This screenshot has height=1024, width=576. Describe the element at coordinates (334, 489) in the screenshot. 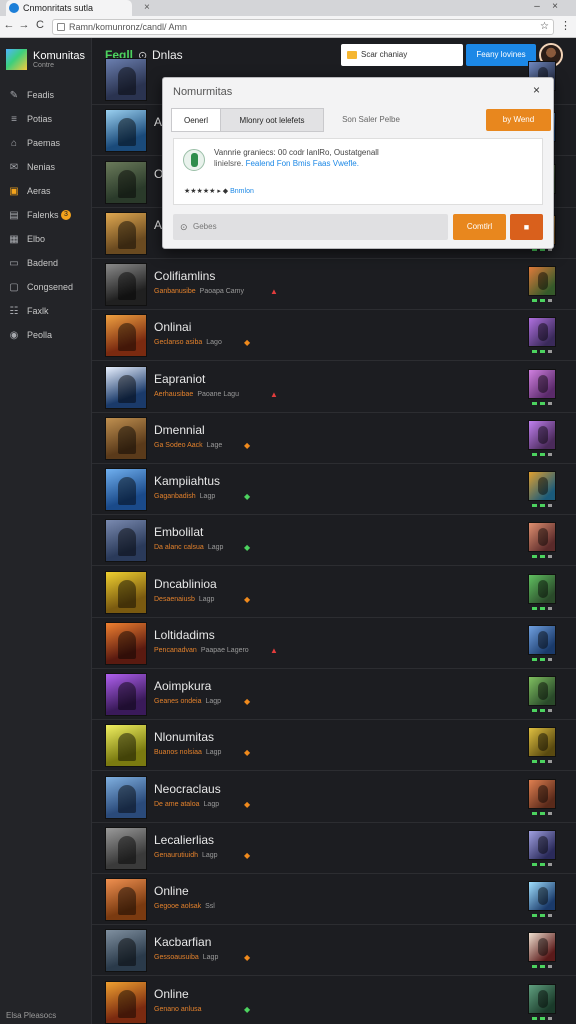

I see `list-item: Kampiiahtus Gaganbadish Lagp ◆` at that location.